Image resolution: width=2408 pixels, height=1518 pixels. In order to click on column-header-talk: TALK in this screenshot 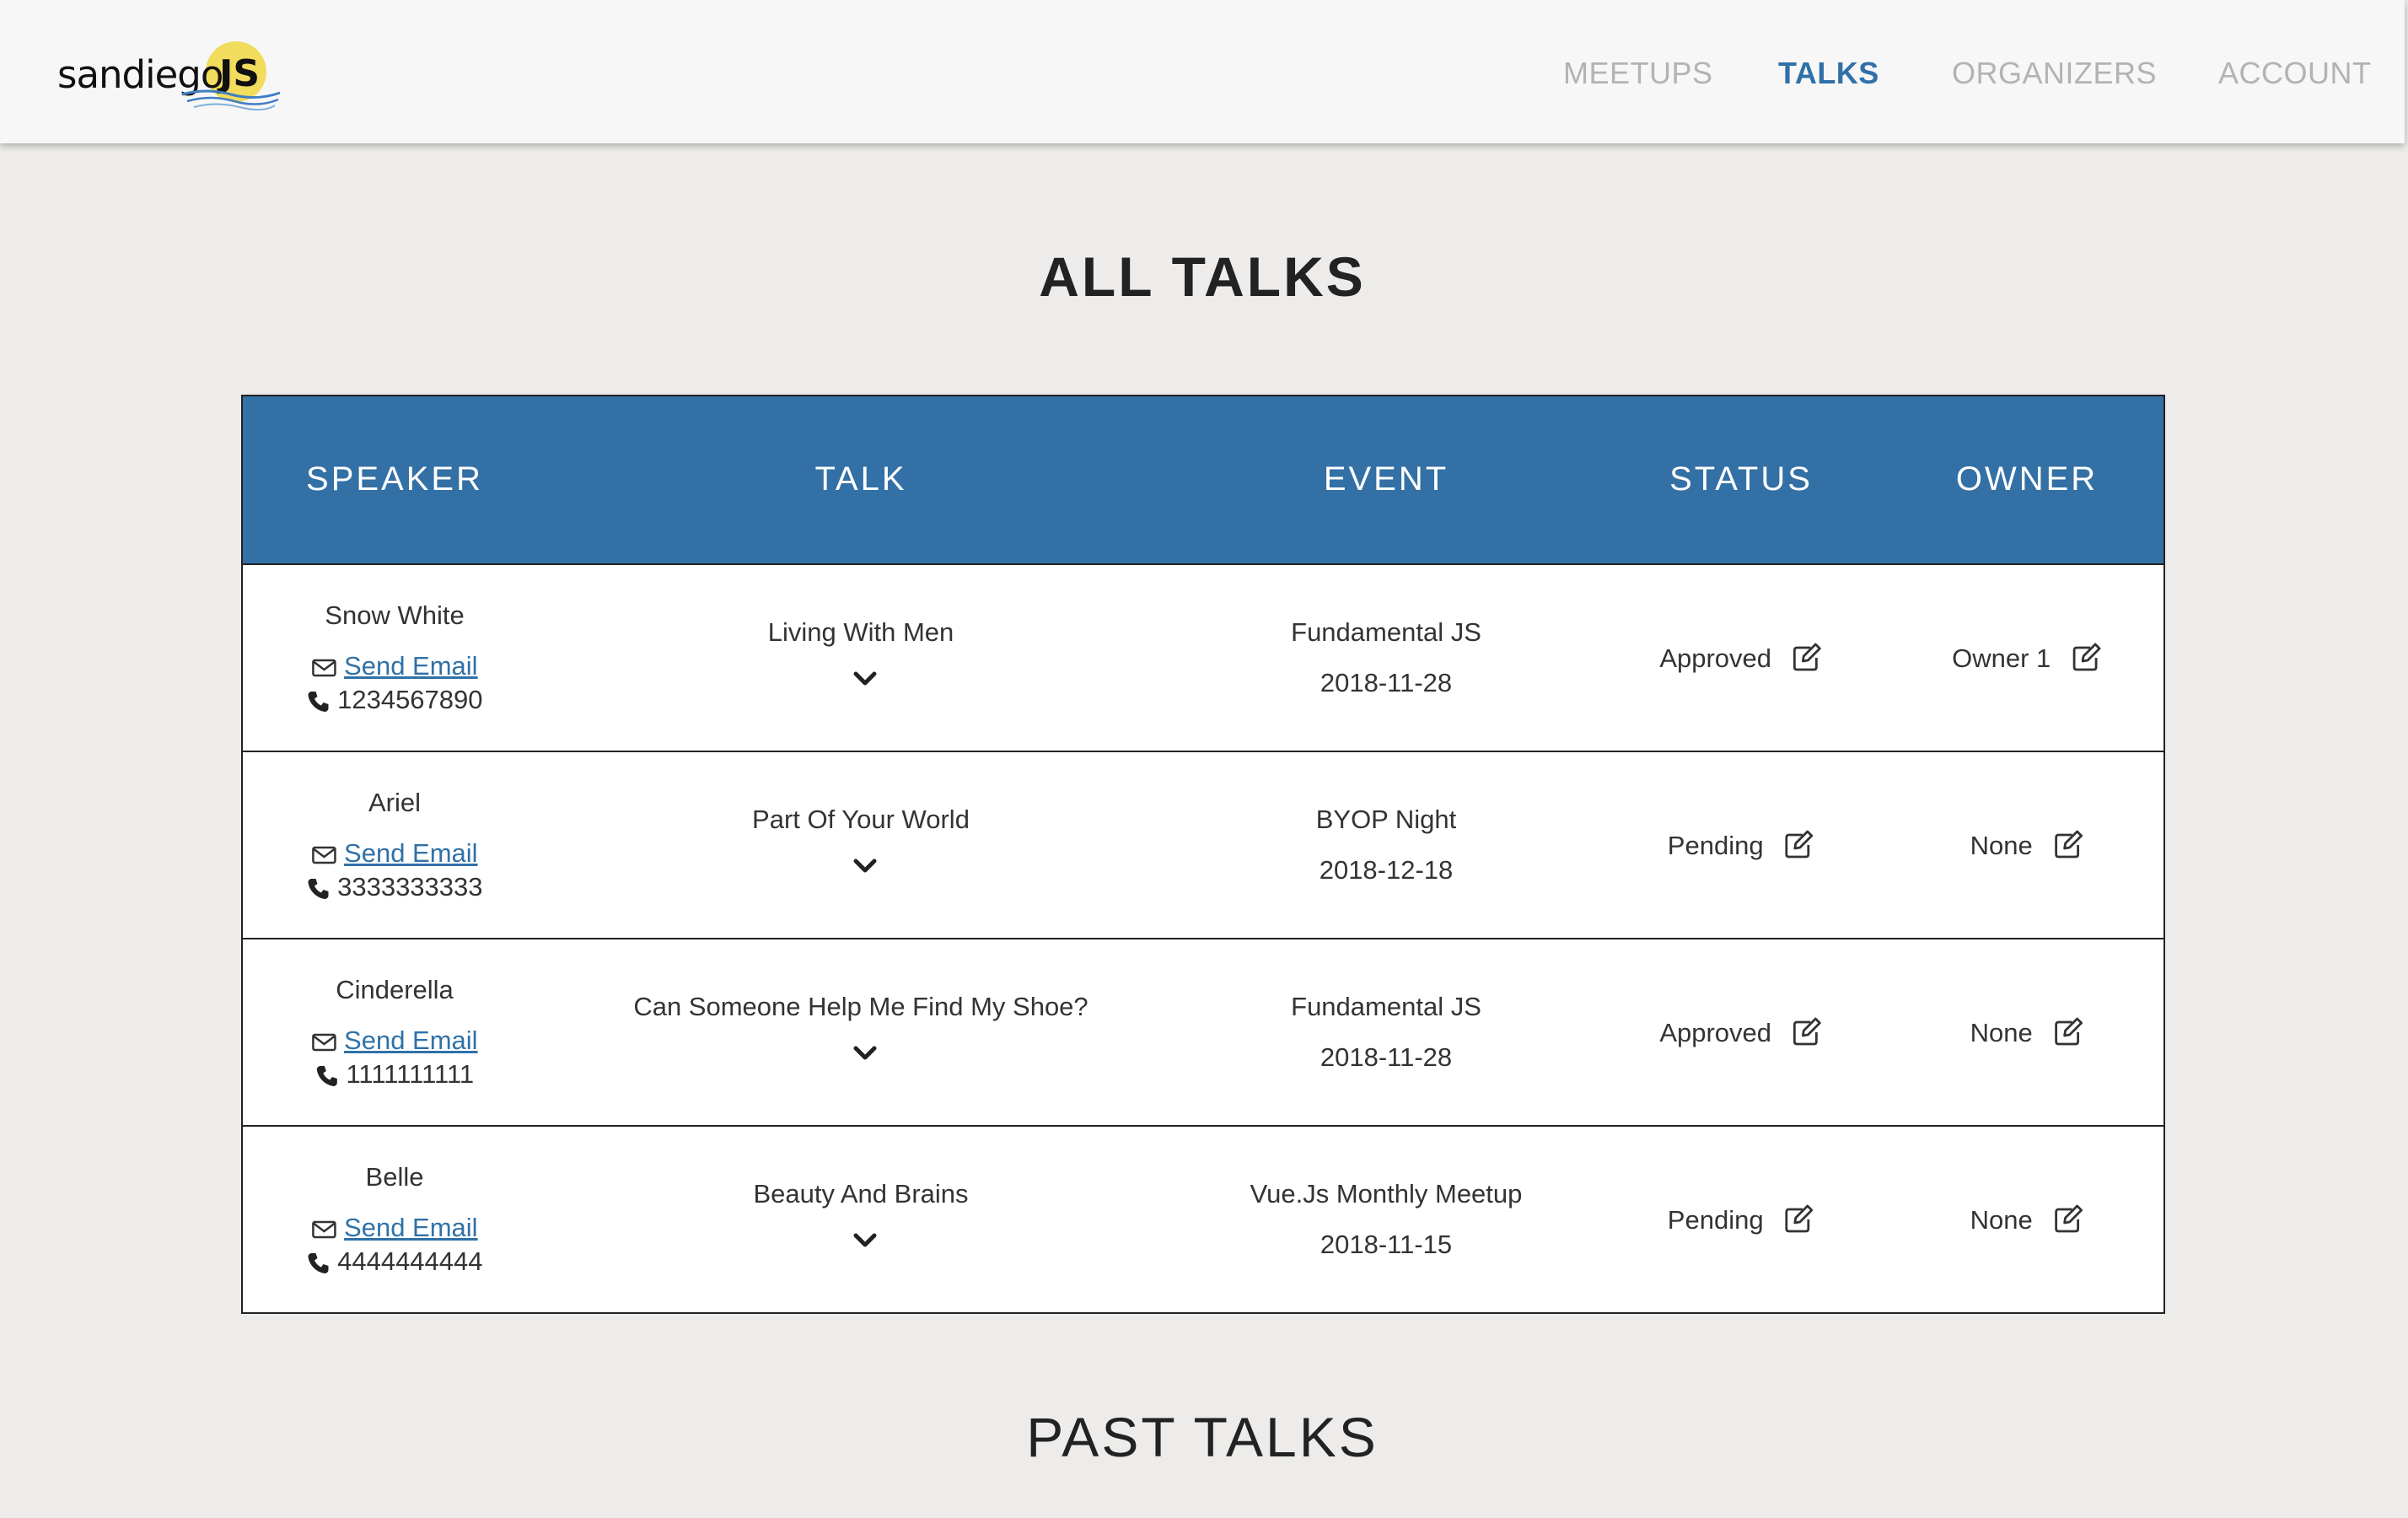, I will do `click(861, 479)`.